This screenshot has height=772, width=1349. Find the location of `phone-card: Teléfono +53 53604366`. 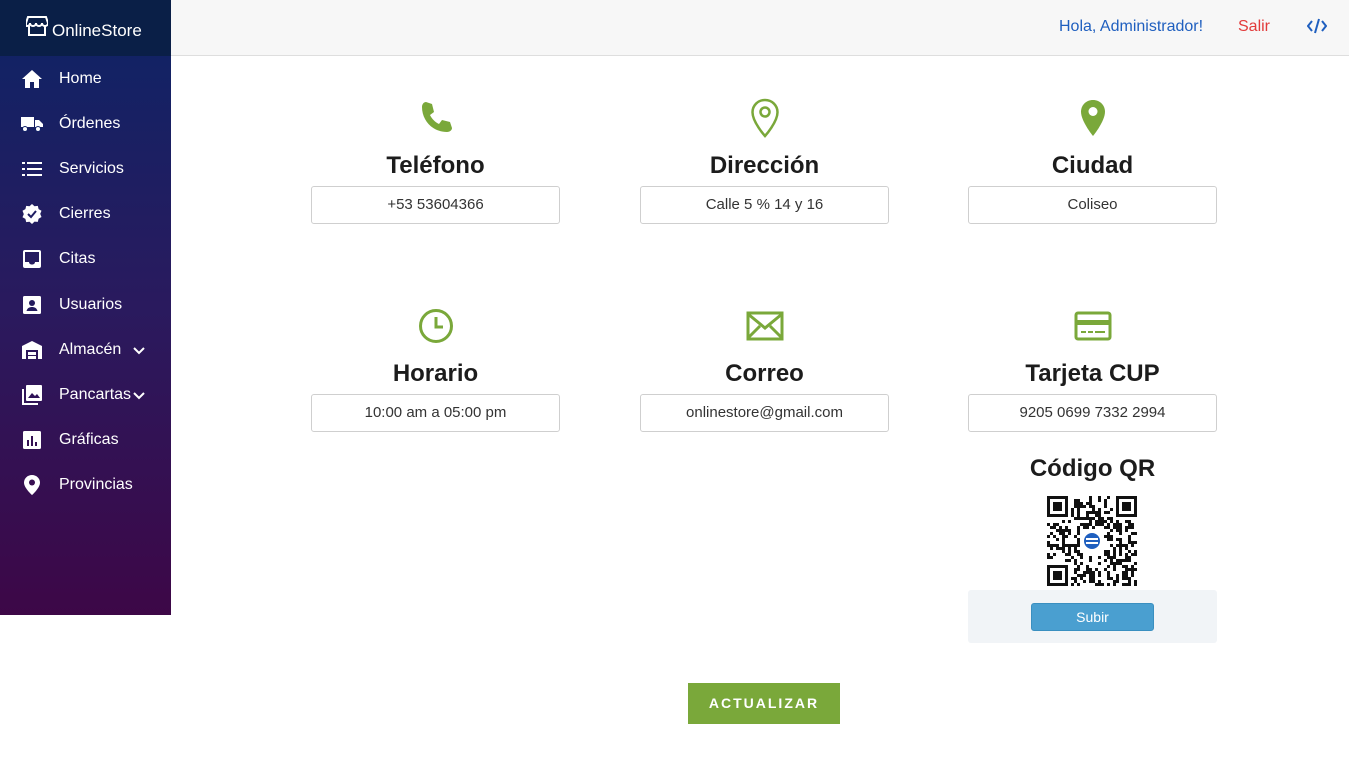

phone-card: Teléfono +53 53604366 is located at coordinates (435, 160).